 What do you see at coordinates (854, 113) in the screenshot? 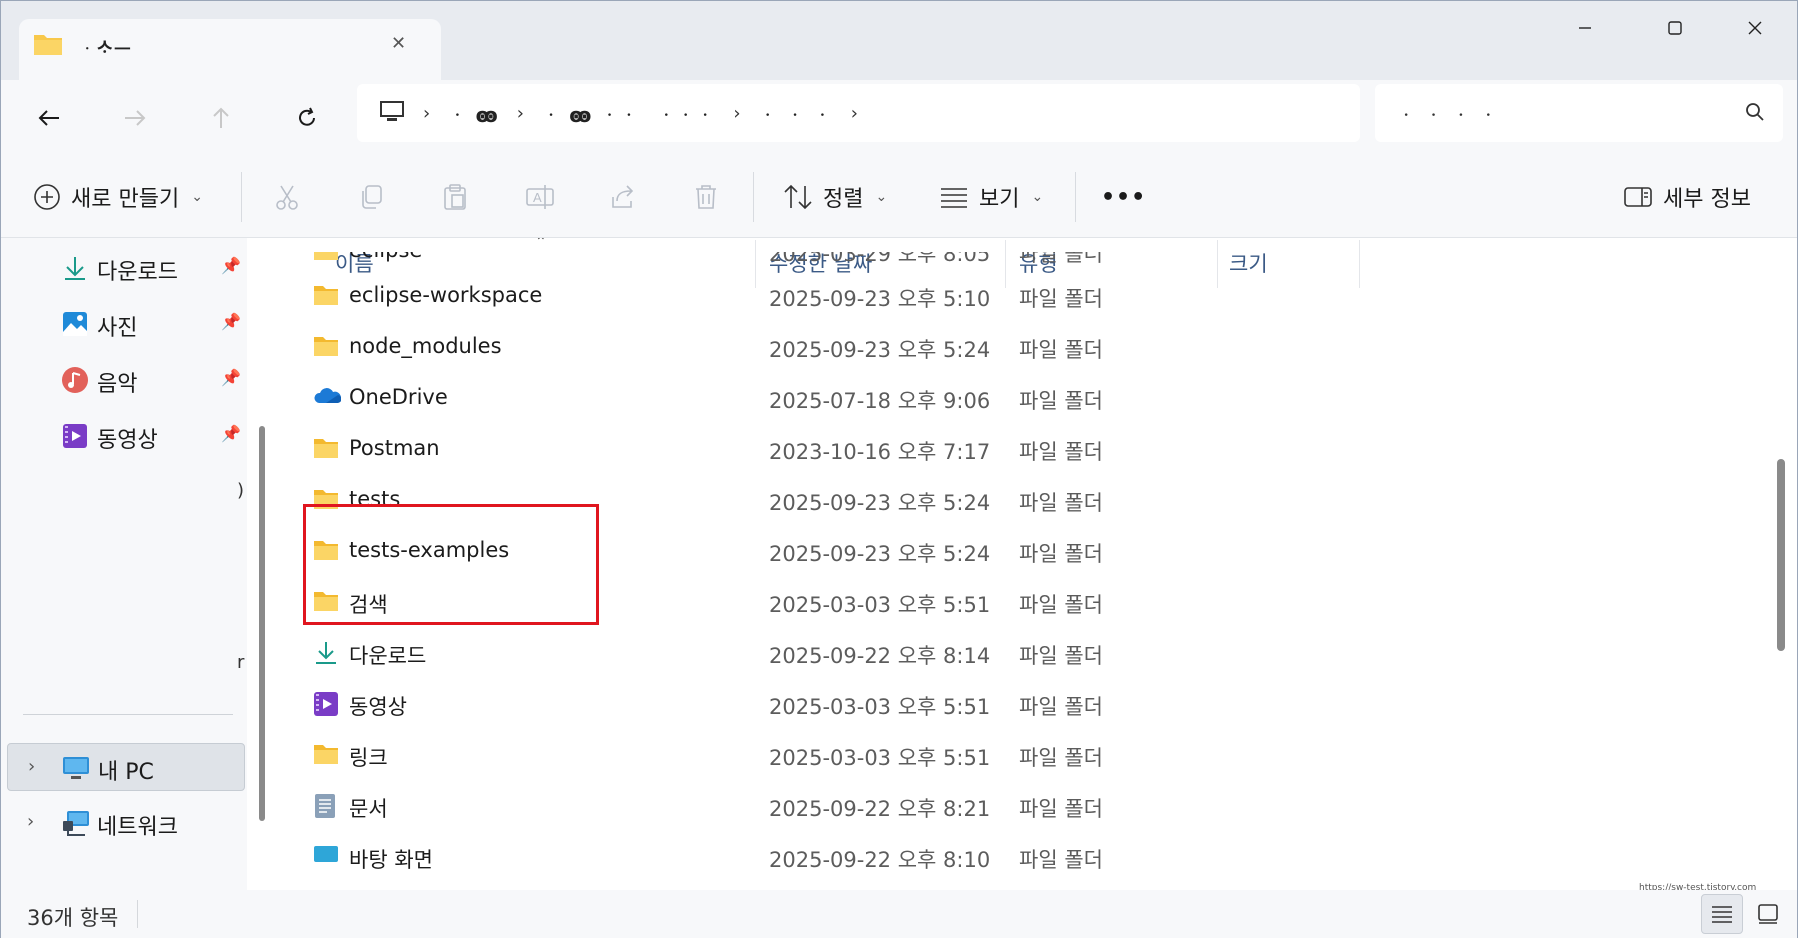
I see `breadcrumb-expand-icon: ›` at bounding box center [854, 113].